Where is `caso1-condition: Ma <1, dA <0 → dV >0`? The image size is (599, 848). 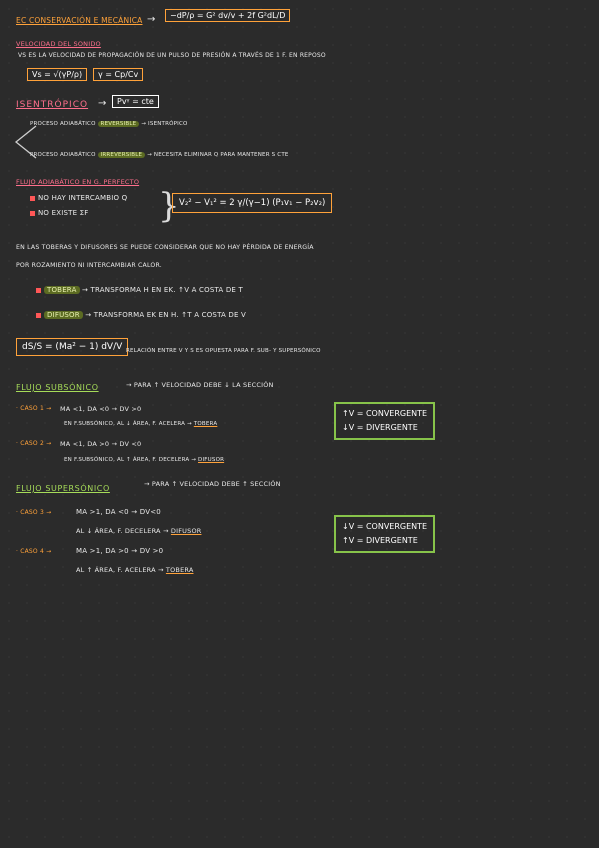 caso1-condition: Ma <1, dA <0 → dV >0 is located at coordinates (101, 409).